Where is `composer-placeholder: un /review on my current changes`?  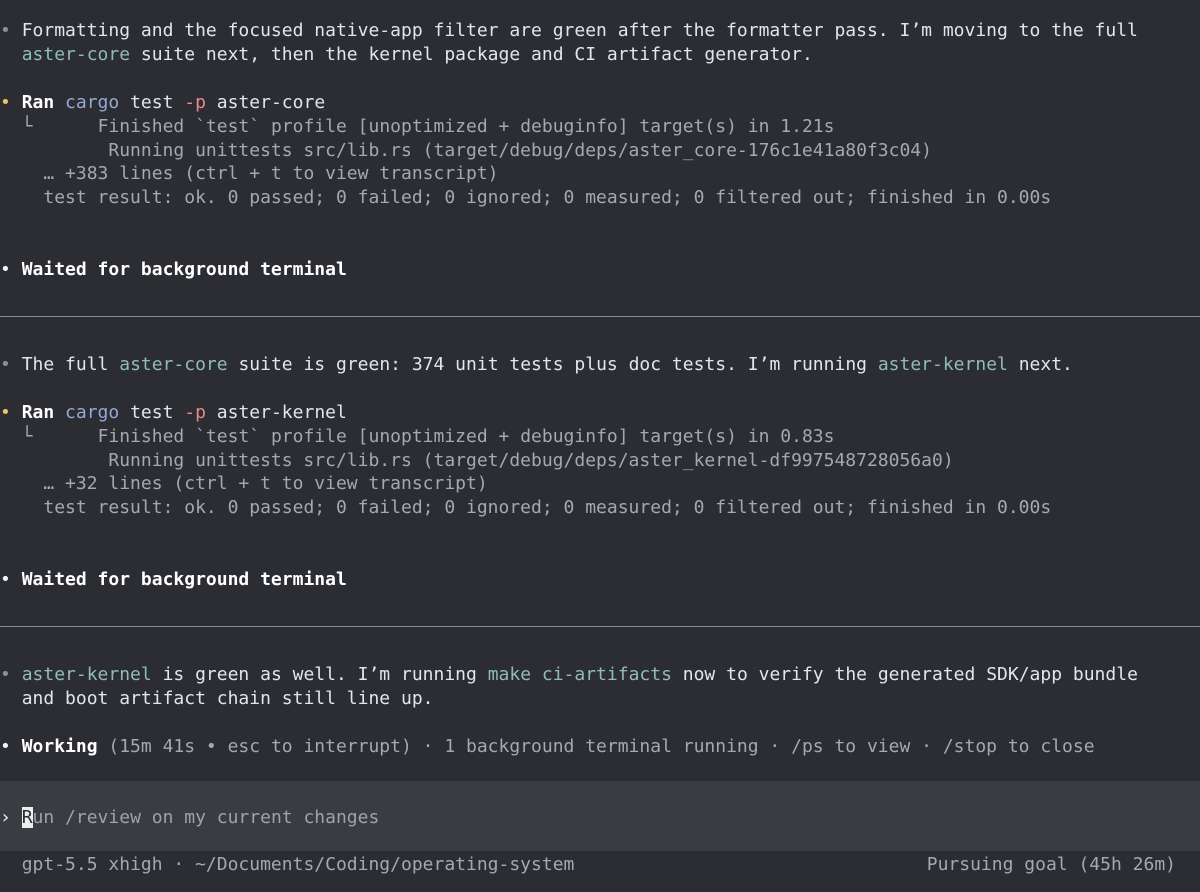
composer-placeholder: un /review on my current changes is located at coordinates (206, 817).